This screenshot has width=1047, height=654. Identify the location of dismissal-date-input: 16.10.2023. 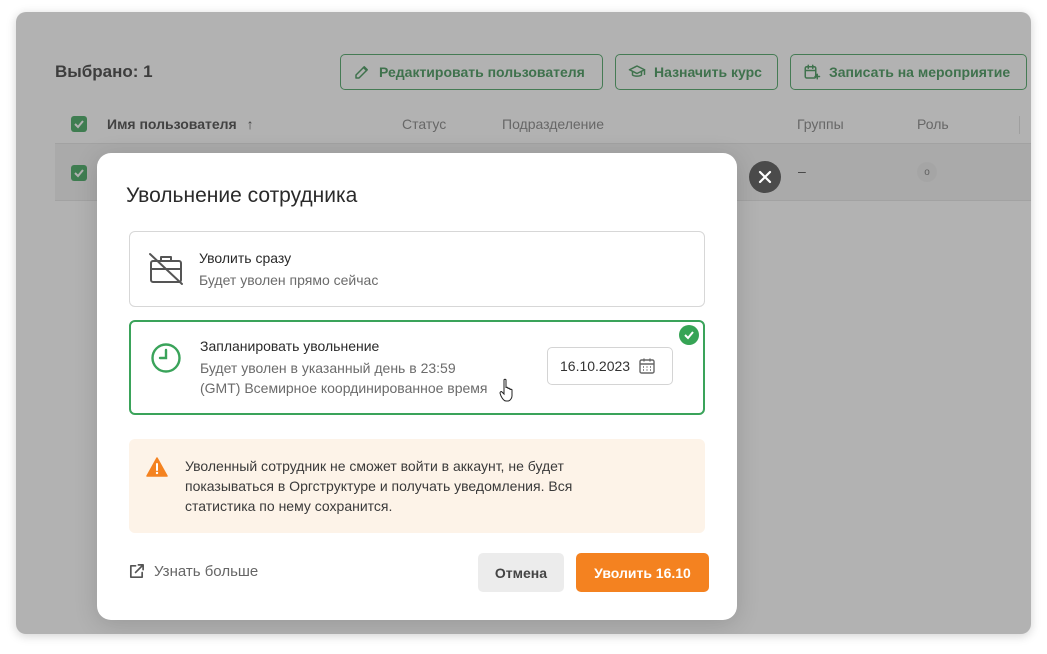
(610, 366).